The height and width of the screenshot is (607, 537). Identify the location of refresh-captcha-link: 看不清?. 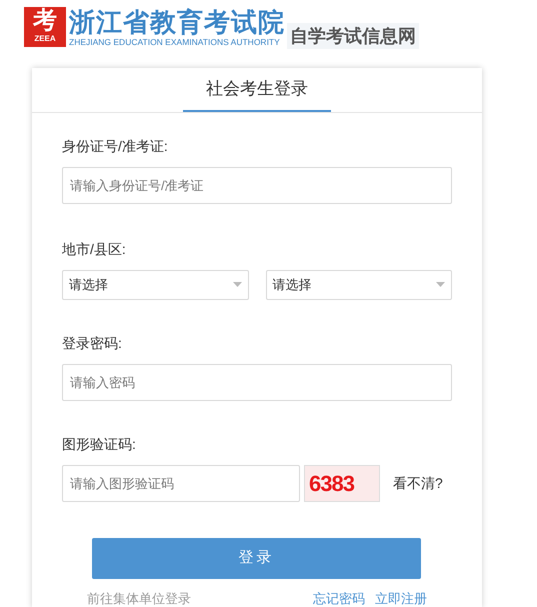
(418, 483).